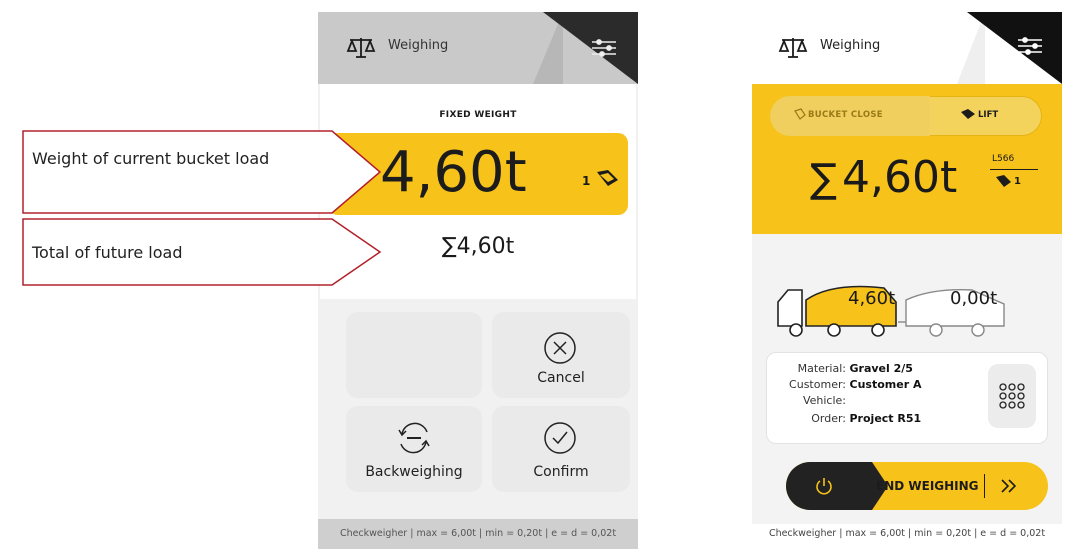 This screenshot has width=1080, height=549. I want to click on lift-label: LIFT, so click(988, 115).